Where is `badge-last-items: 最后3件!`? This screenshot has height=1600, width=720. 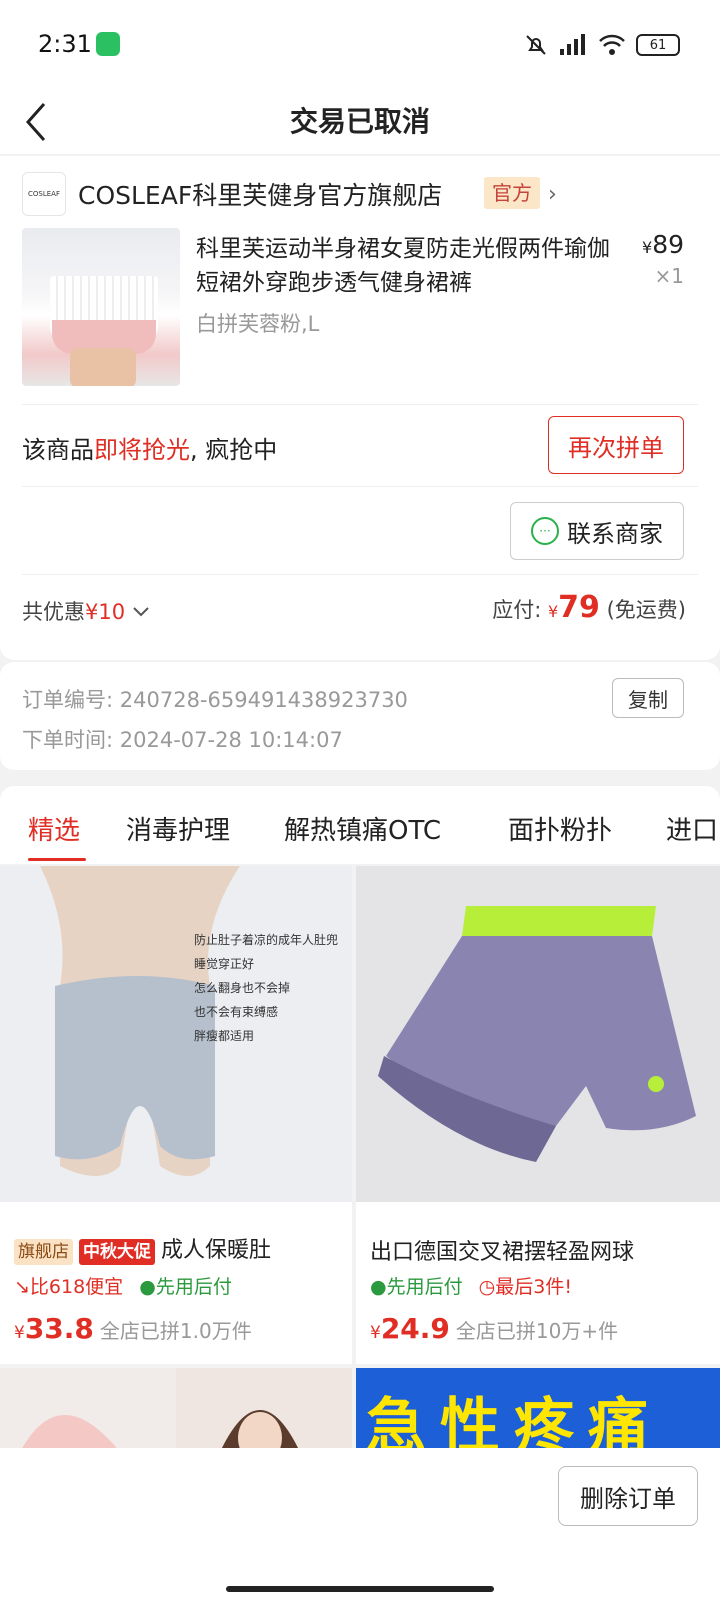
badge-last-items: 最后3件! is located at coordinates (533, 1287).